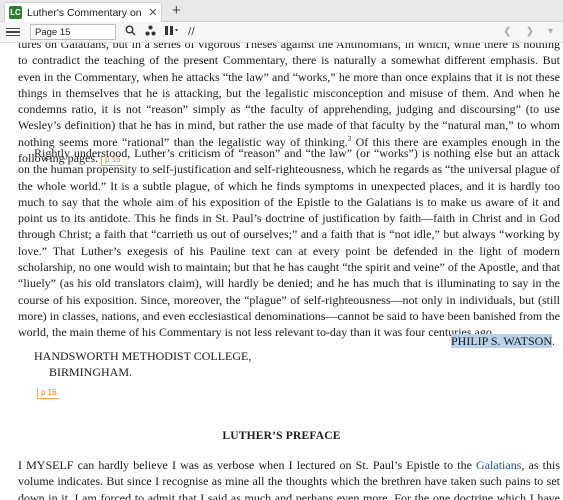 The height and width of the screenshot is (500, 563). I want to click on new-tab-button: +, so click(176, 10).